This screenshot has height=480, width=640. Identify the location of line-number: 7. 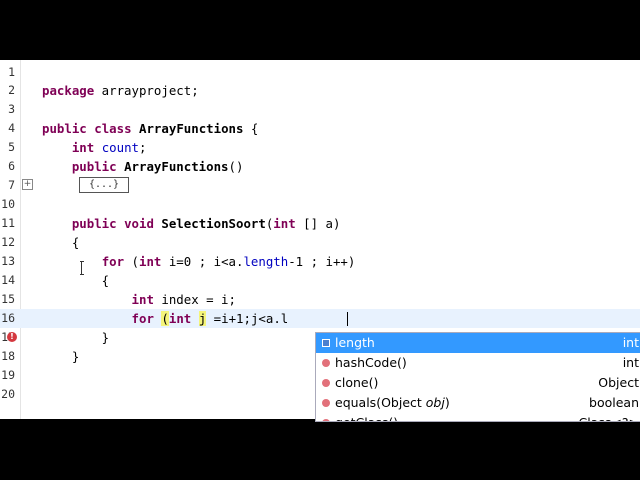
(11, 185).